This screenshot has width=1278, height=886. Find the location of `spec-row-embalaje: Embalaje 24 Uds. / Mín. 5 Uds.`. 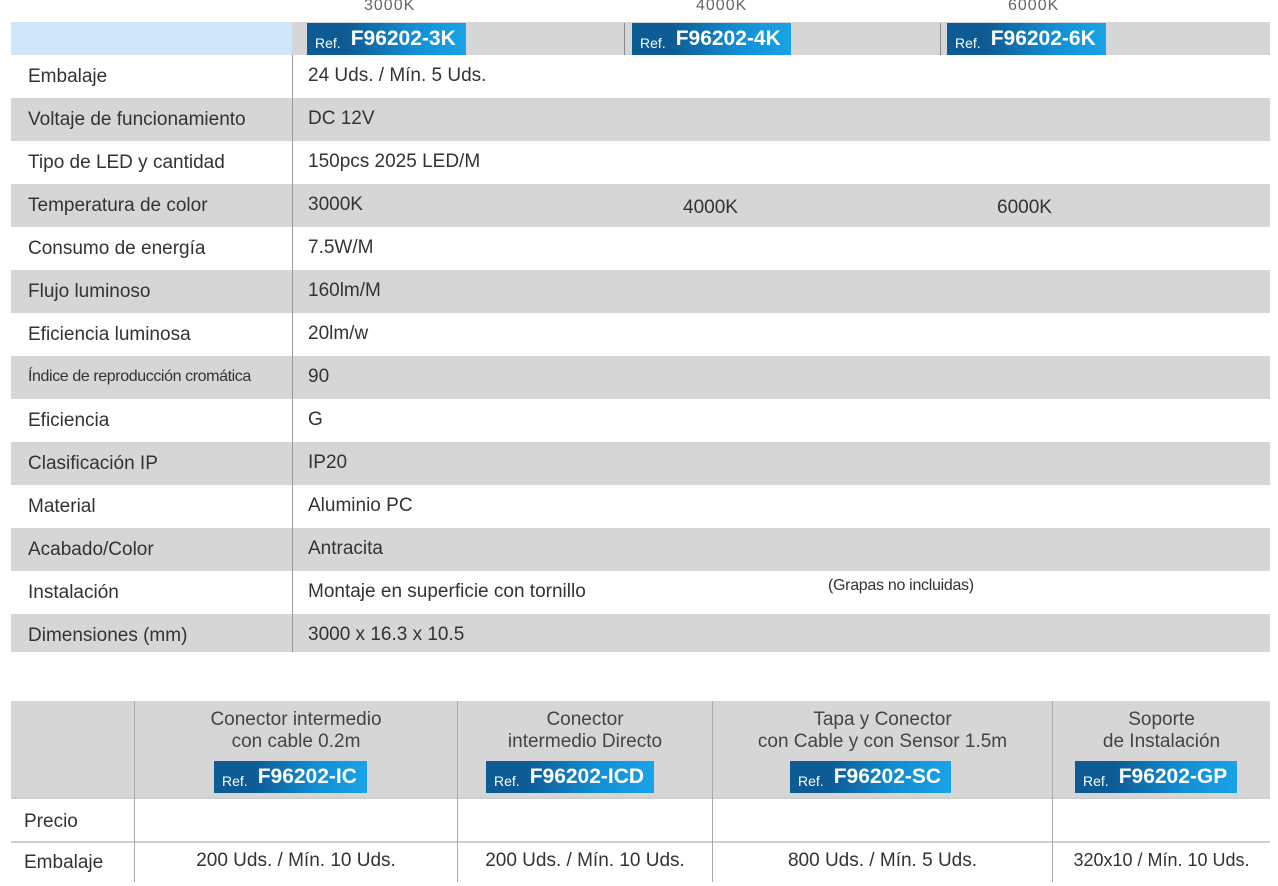

spec-row-embalaje: Embalaje 24 Uds. / Mín. 5 Uds. is located at coordinates (640, 76).